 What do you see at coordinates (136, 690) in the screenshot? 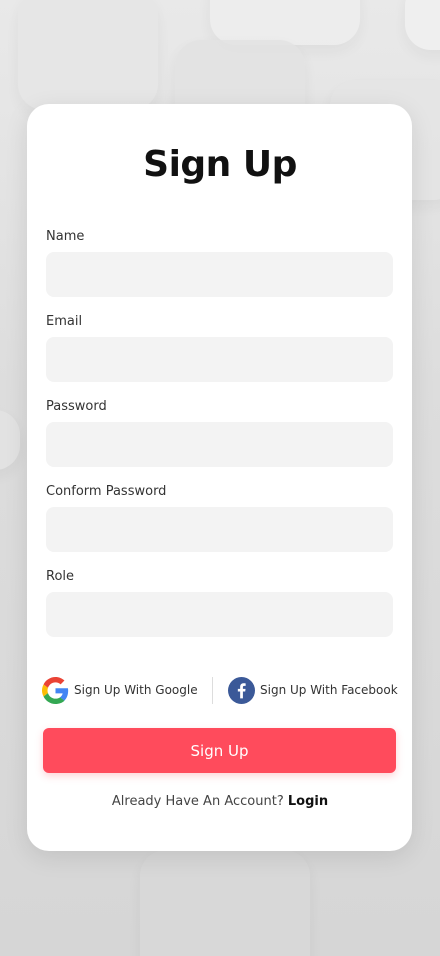
I see `google-signup-label: Sign Up With Google` at bounding box center [136, 690].